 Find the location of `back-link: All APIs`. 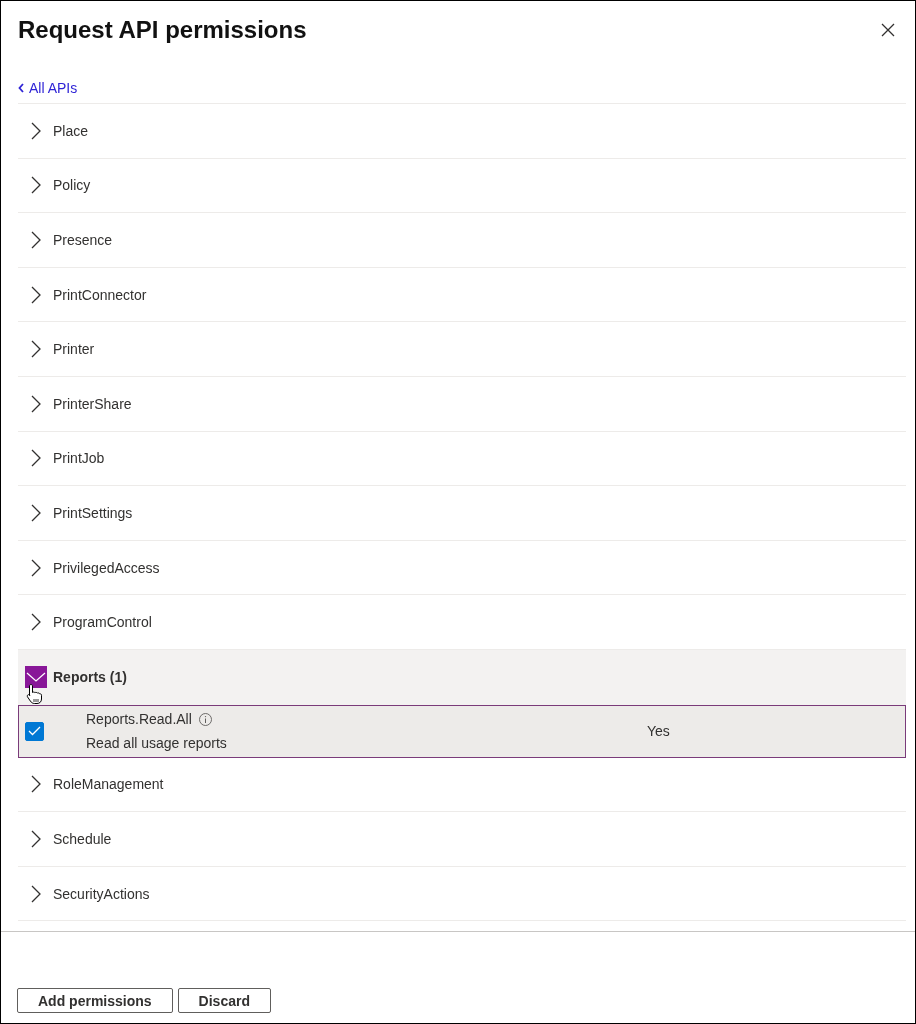

back-link: All APIs is located at coordinates (48, 88).